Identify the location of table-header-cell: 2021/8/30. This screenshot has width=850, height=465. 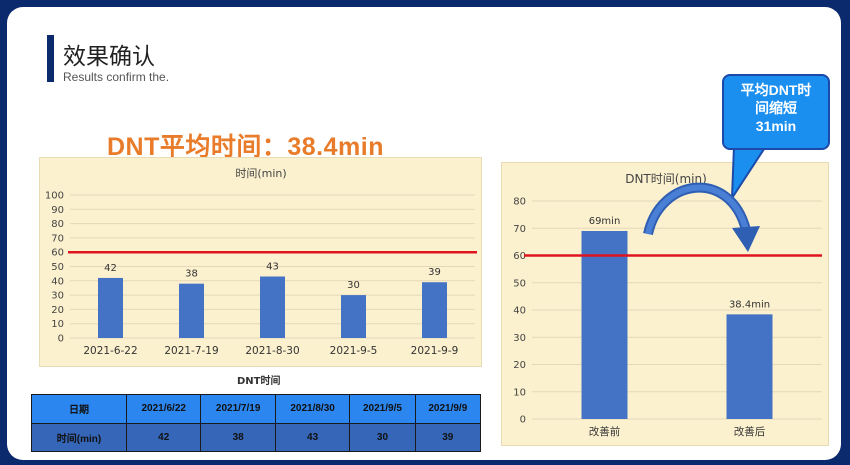
(312, 409).